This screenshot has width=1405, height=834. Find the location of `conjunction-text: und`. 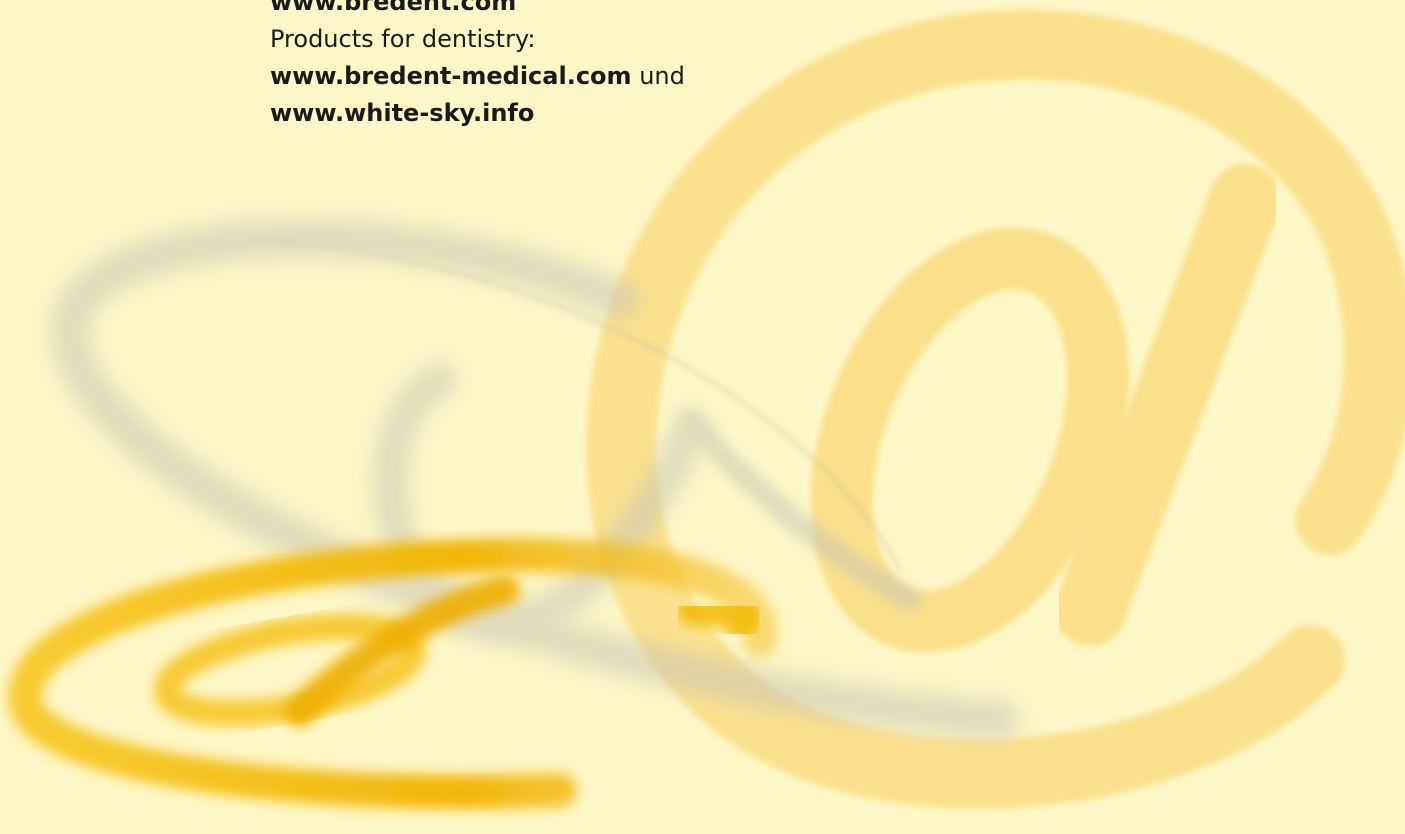

conjunction-text: und is located at coordinates (662, 76).